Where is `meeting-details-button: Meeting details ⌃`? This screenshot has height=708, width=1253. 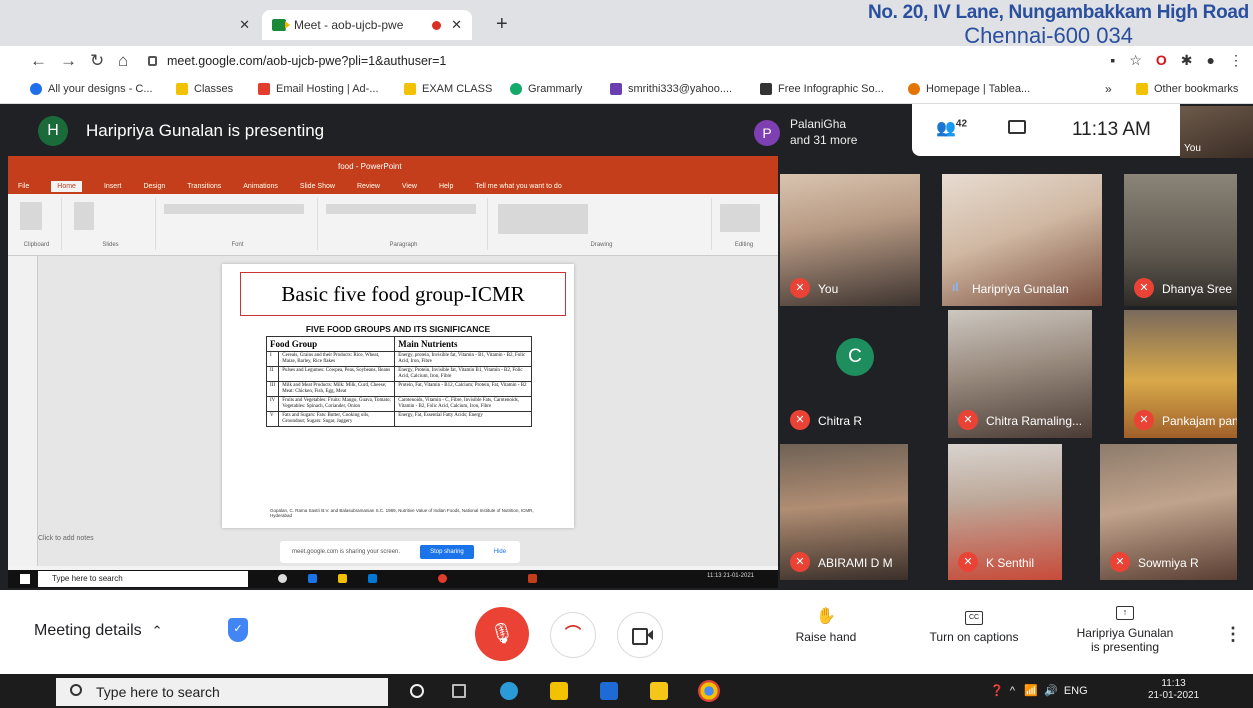
meeting-details-button: Meeting details ⌃ is located at coordinates (98, 631).